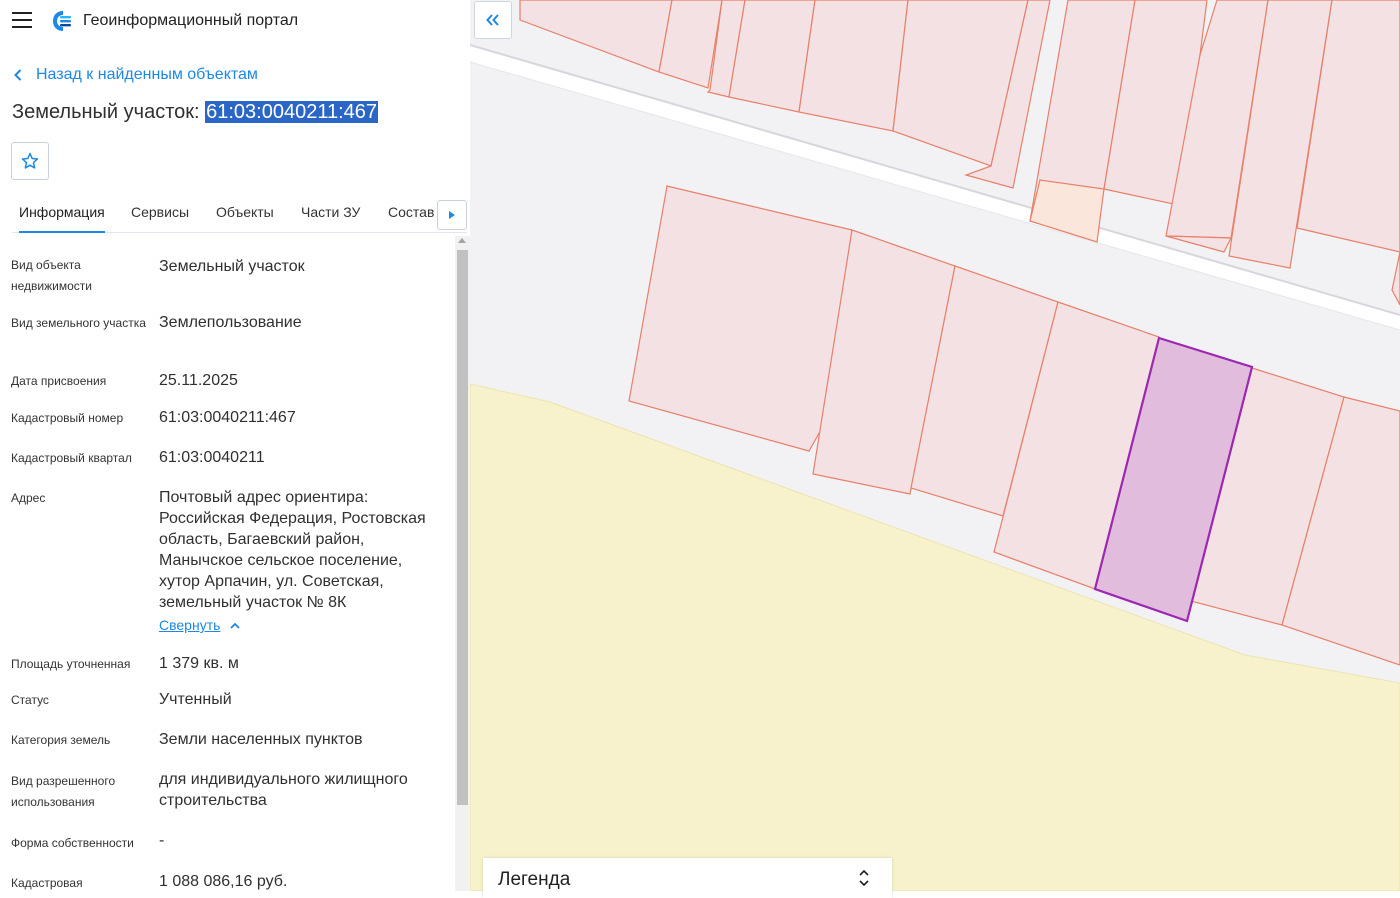 The height and width of the screenshot is (898, 1400). What do you see at coordinates (198, 380) in the screenshot?
I see `info-value: 25.11.2025` at bounding box center [198, 380].